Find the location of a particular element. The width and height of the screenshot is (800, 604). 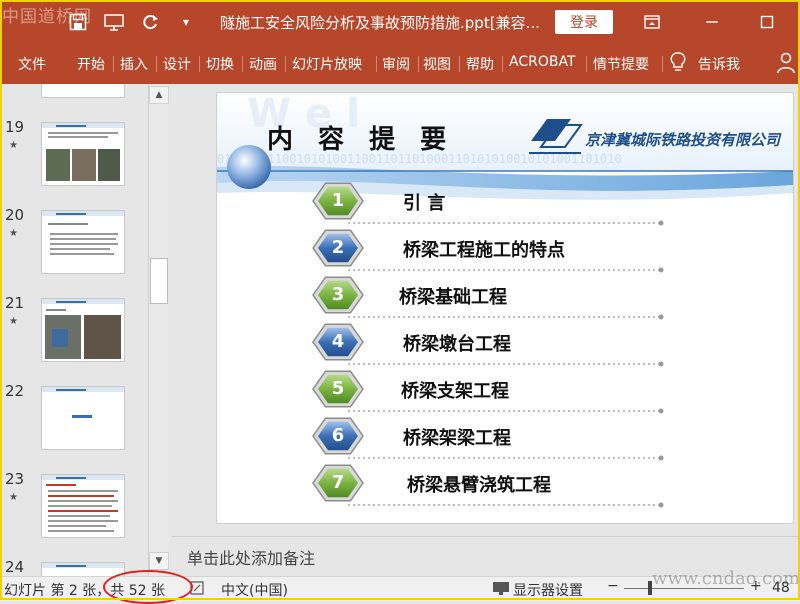

notes-placeholder: 单击此处添加备注 is located at coordinates (251, 558).